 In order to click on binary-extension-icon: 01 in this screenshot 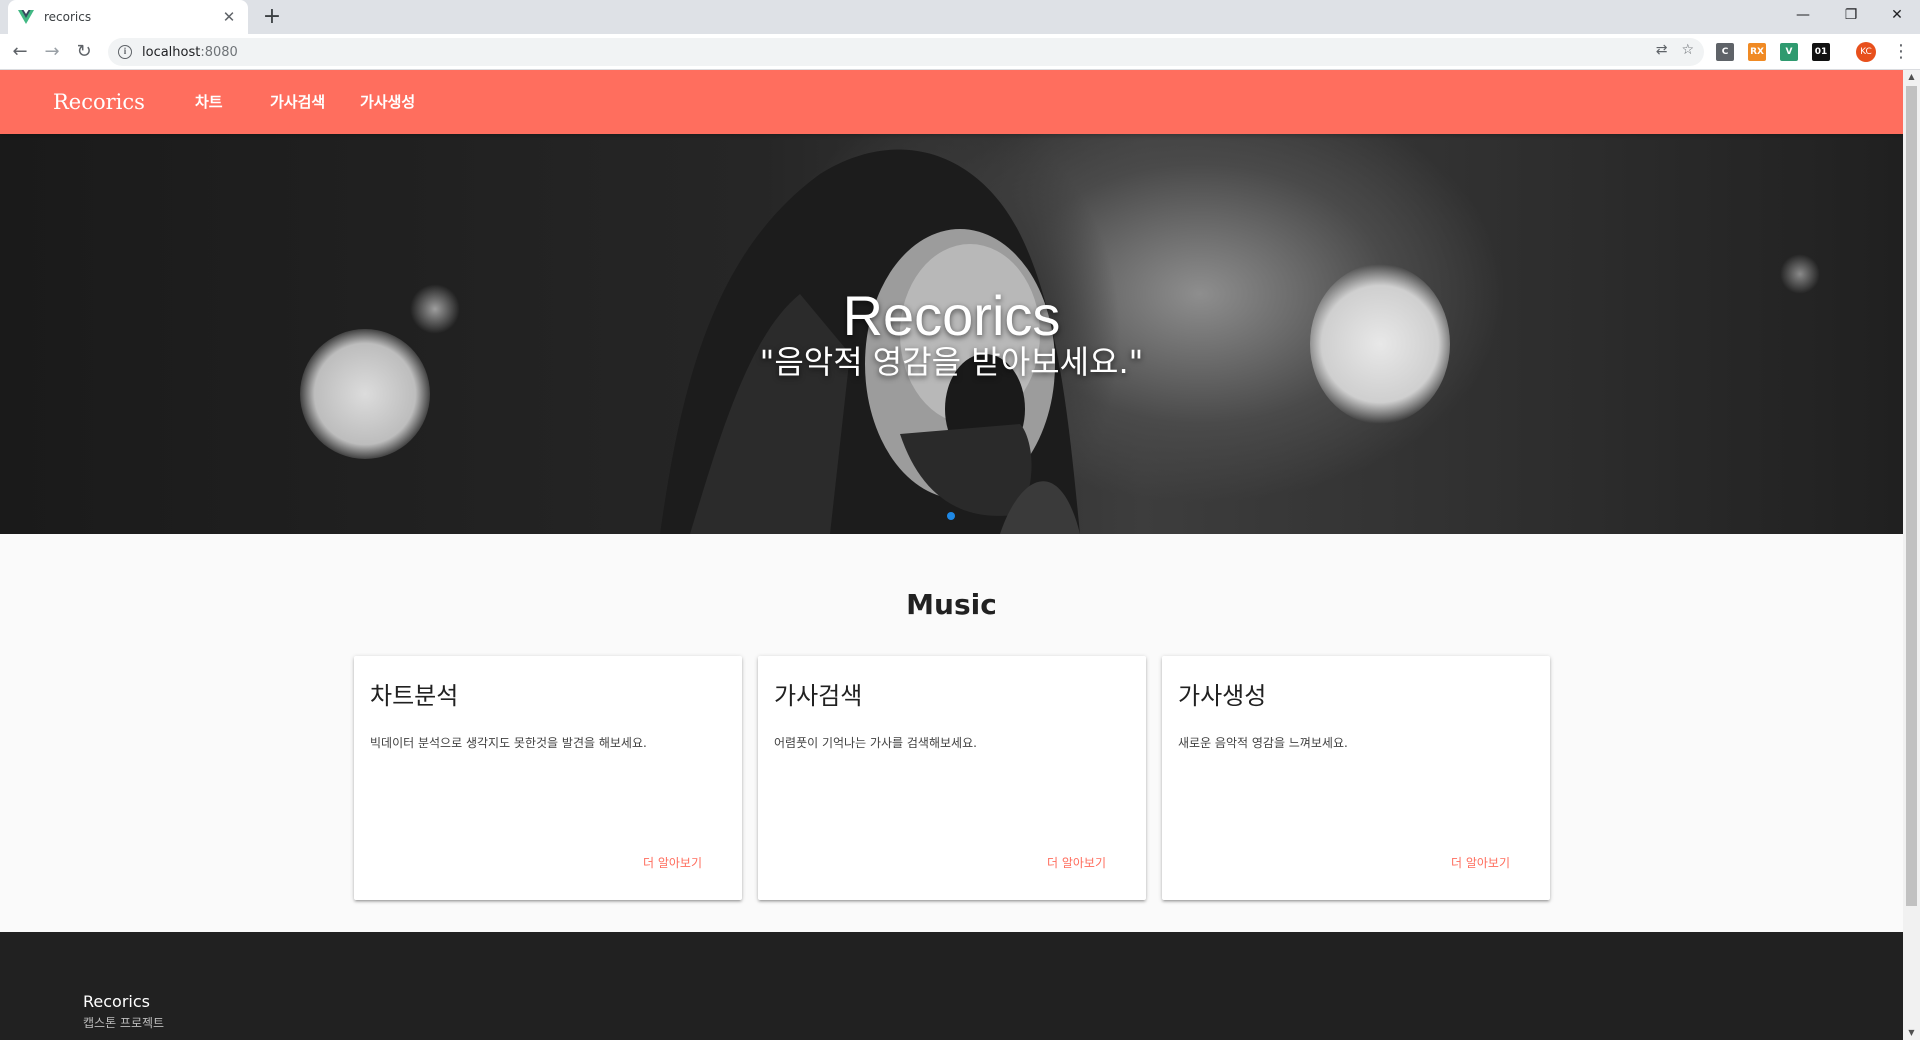, I will do `click(1821, 52)`.